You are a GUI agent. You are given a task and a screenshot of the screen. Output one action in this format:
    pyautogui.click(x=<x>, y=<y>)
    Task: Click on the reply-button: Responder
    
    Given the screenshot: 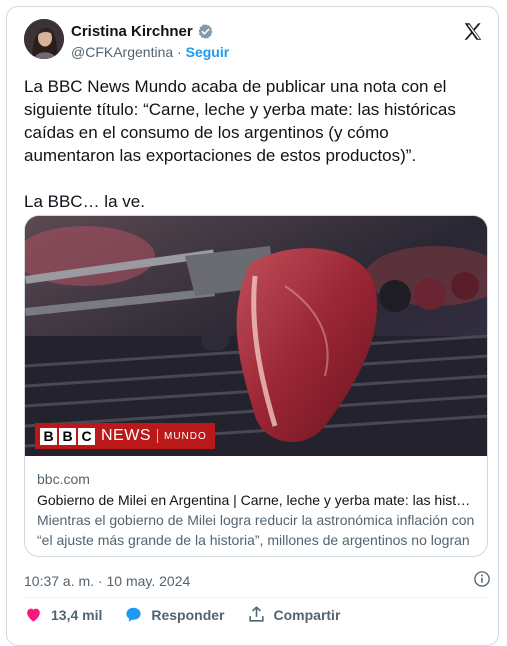 What is the action you would take?
    pyautogui.click(x=174, y=614)
    